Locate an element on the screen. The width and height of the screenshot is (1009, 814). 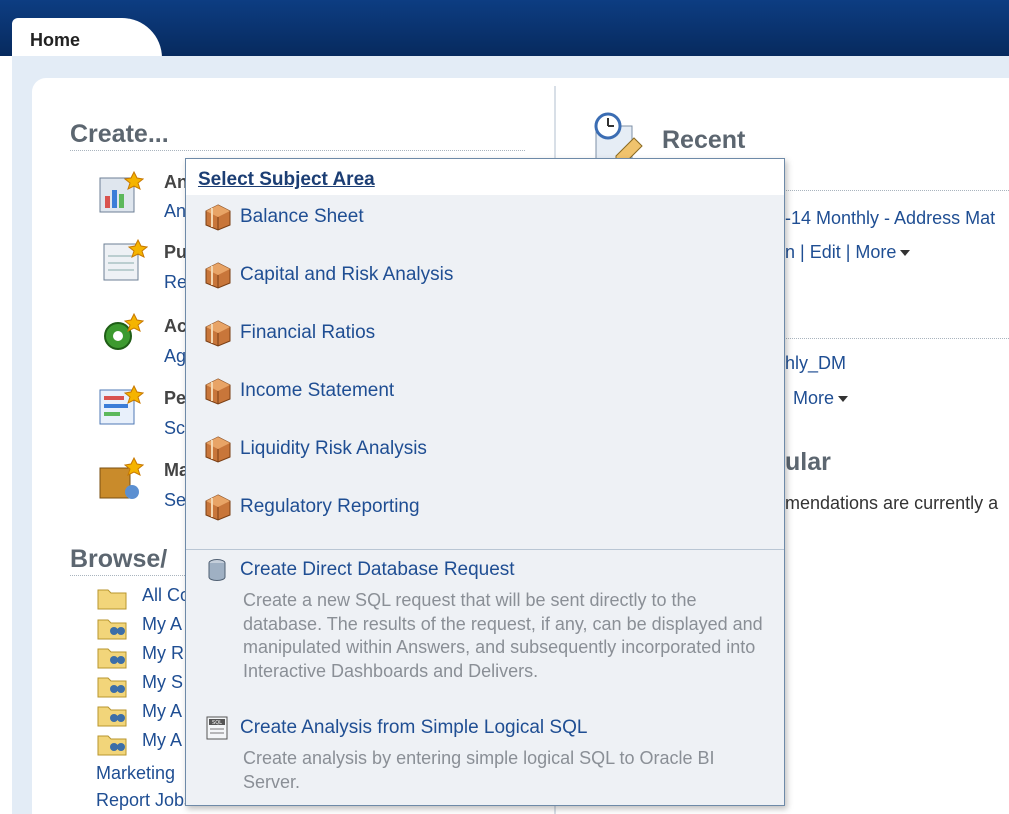
browse-section-title: Browse/ is located at coordinates (119, 559).